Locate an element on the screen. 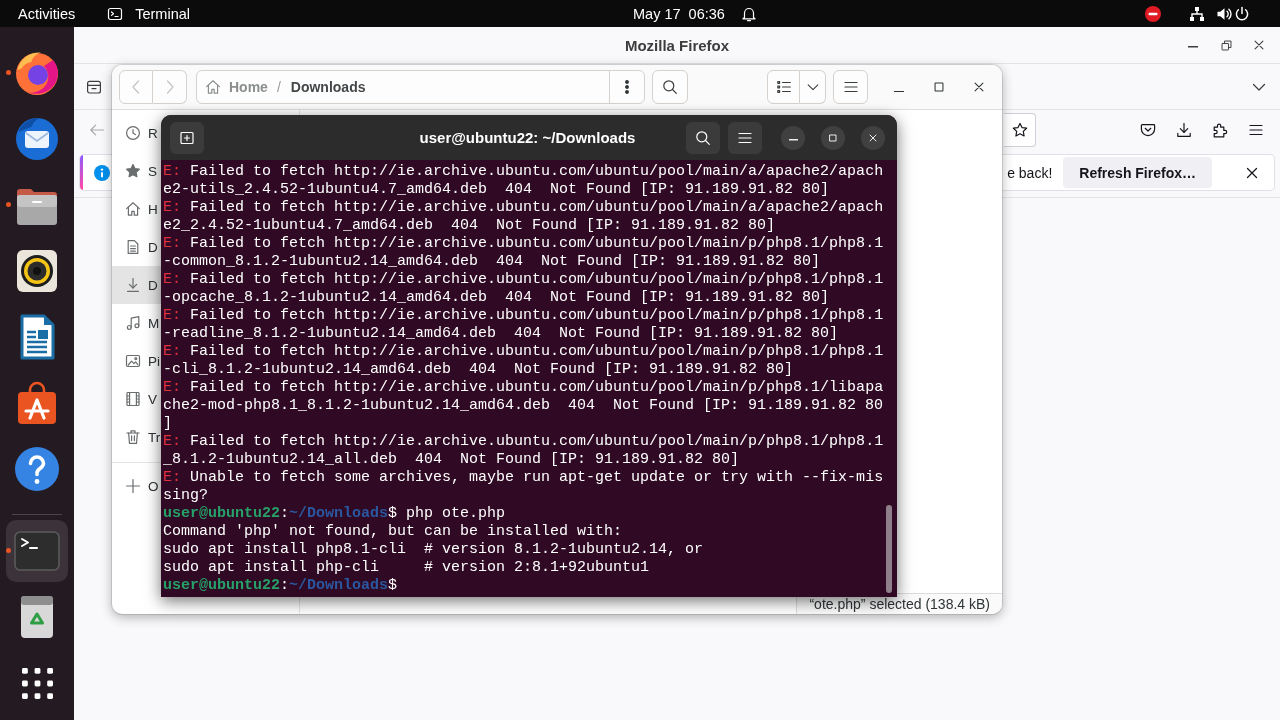 The width and height of the screenshot is (1280, 720). bell-icon is located at coordinates (748, 13).